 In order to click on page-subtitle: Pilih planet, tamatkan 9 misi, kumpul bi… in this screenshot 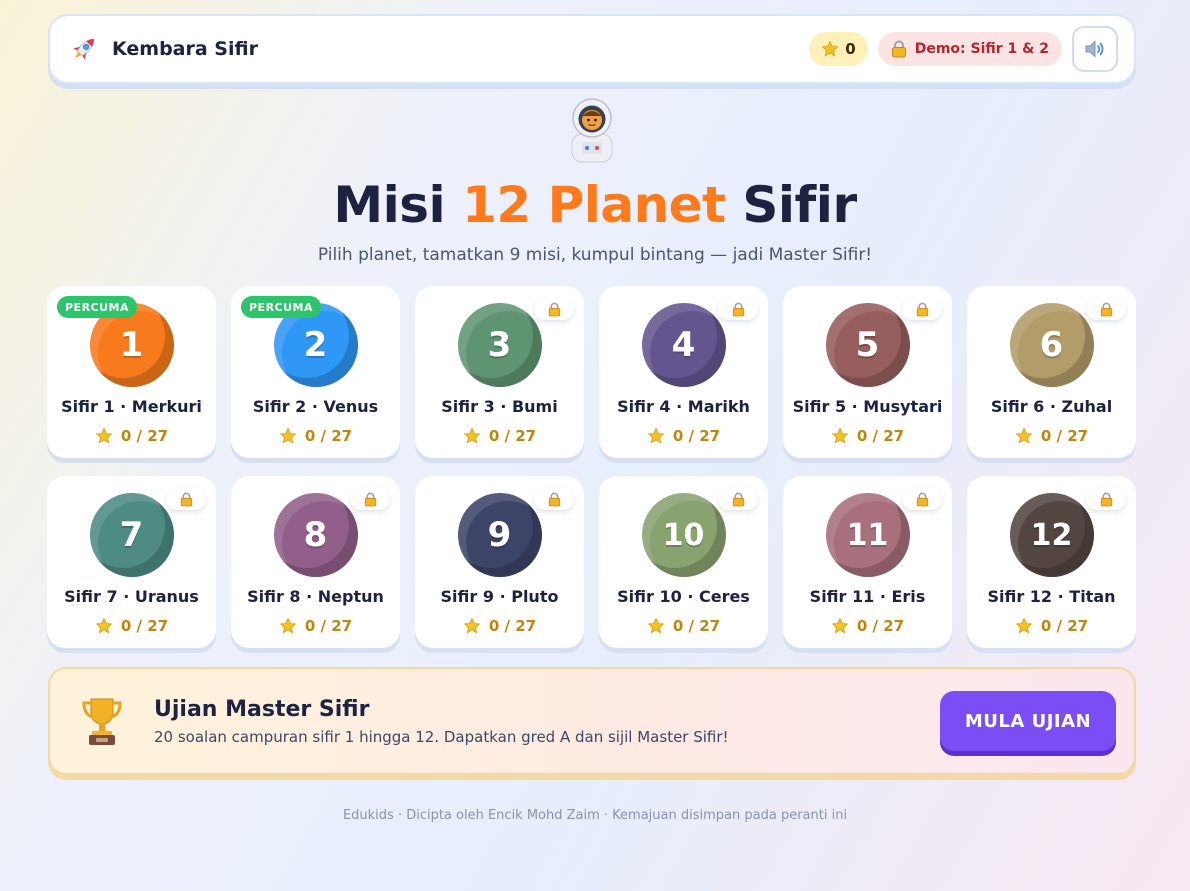, I will do `click(595, 255)`.